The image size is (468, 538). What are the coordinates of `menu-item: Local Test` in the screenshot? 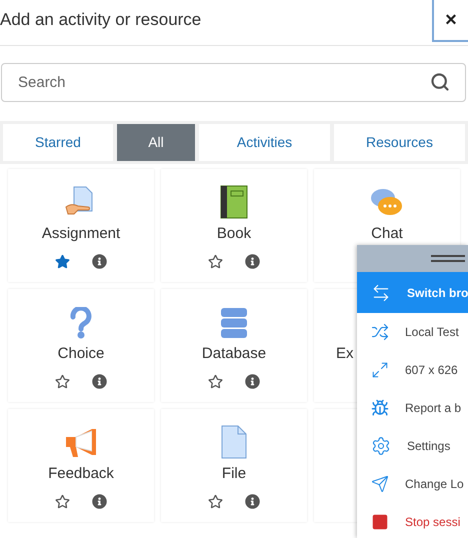 It's located at (412, 332).